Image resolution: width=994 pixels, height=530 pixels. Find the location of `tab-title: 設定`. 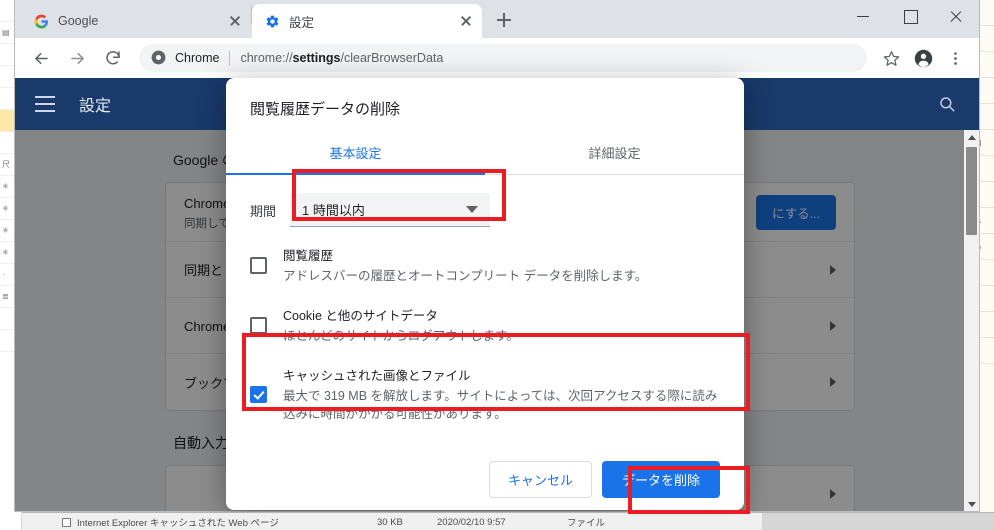

tab-title: 設定 is located at coordinates (302, 22).